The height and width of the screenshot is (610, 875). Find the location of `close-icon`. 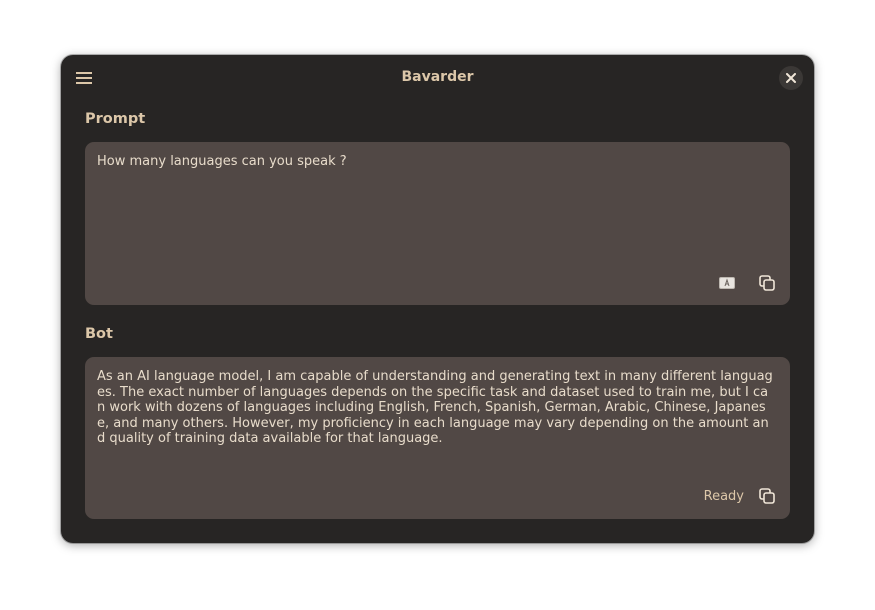

close-icon is located at coordinates (791, 78).